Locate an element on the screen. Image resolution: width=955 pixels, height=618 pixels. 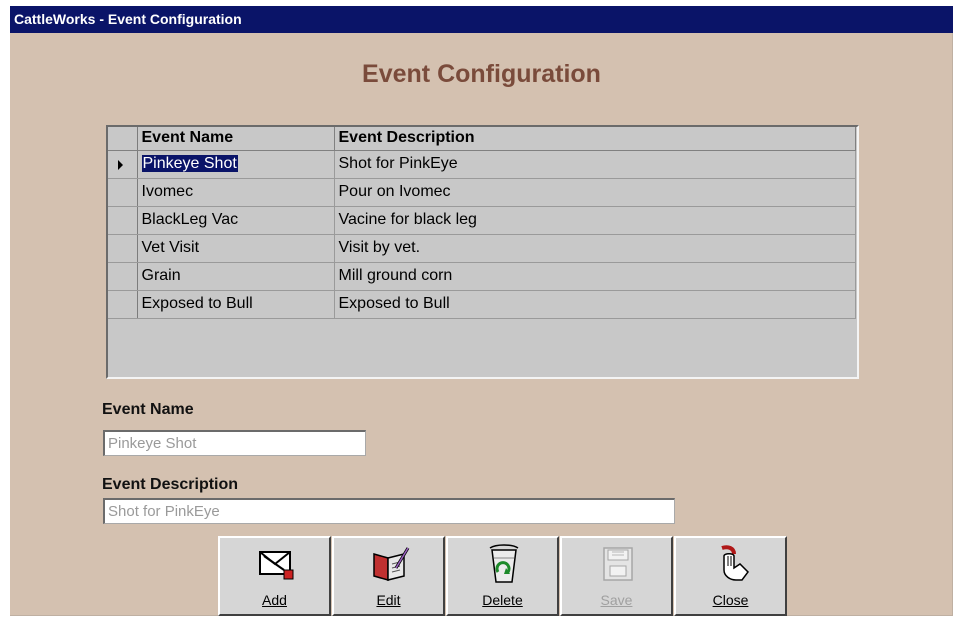
delete-button: Delete is located at coordinates (502, 576).